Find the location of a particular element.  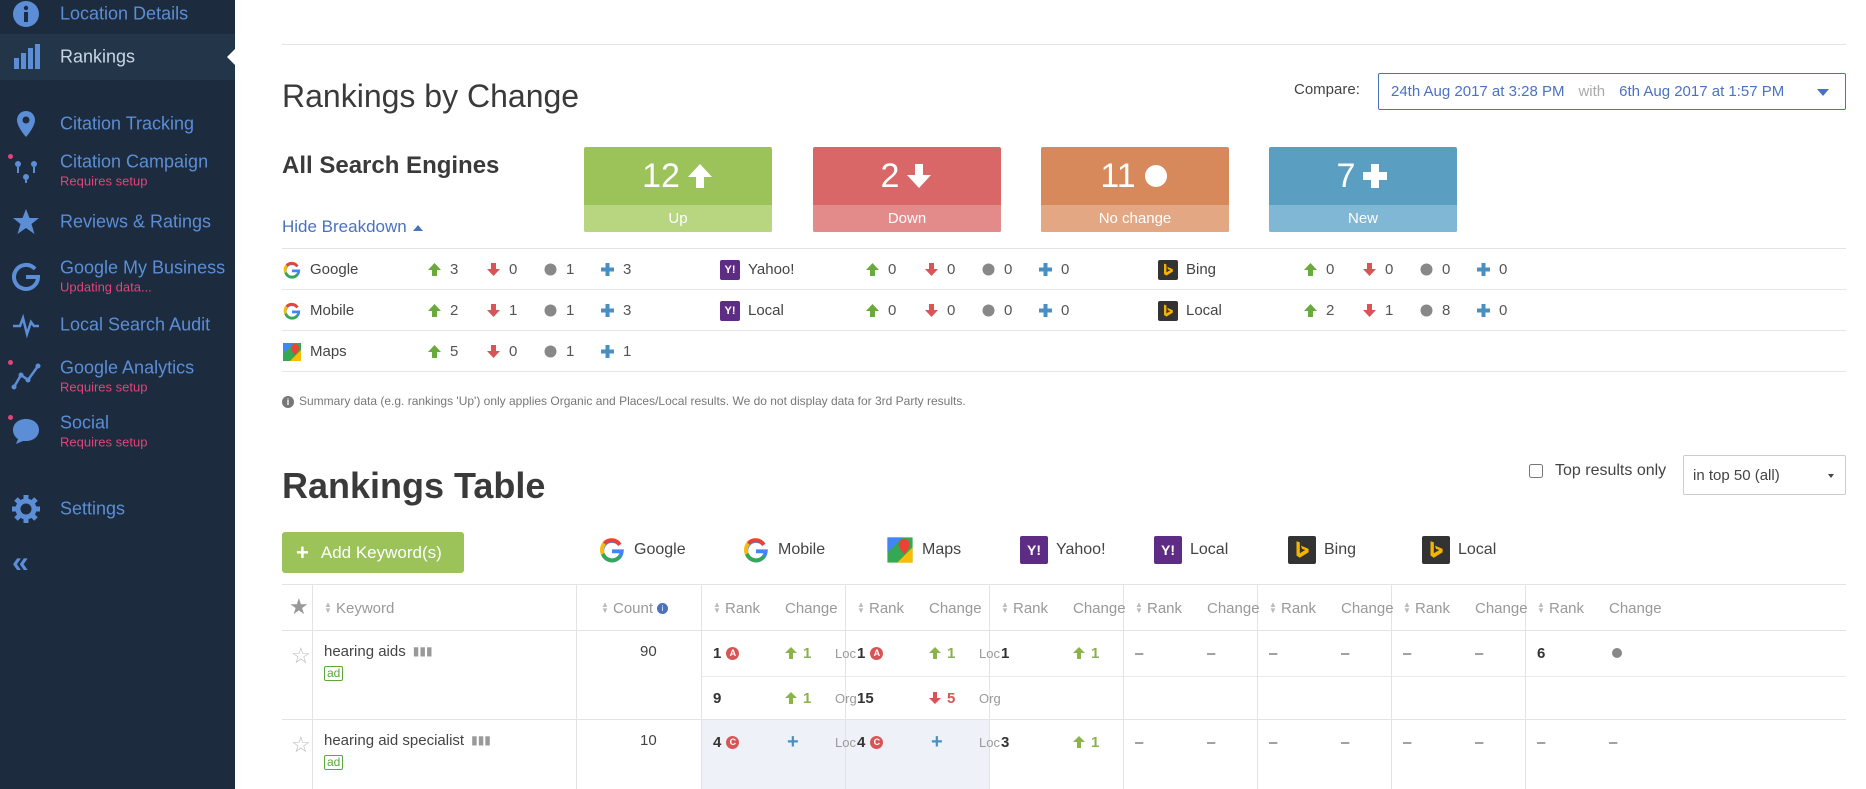

breakdown-row: Google 3 0 1 3 Y! Yahoo! 0 0 0 0 Bing 0 0 0 0 is located at coordinates (1064, 269).